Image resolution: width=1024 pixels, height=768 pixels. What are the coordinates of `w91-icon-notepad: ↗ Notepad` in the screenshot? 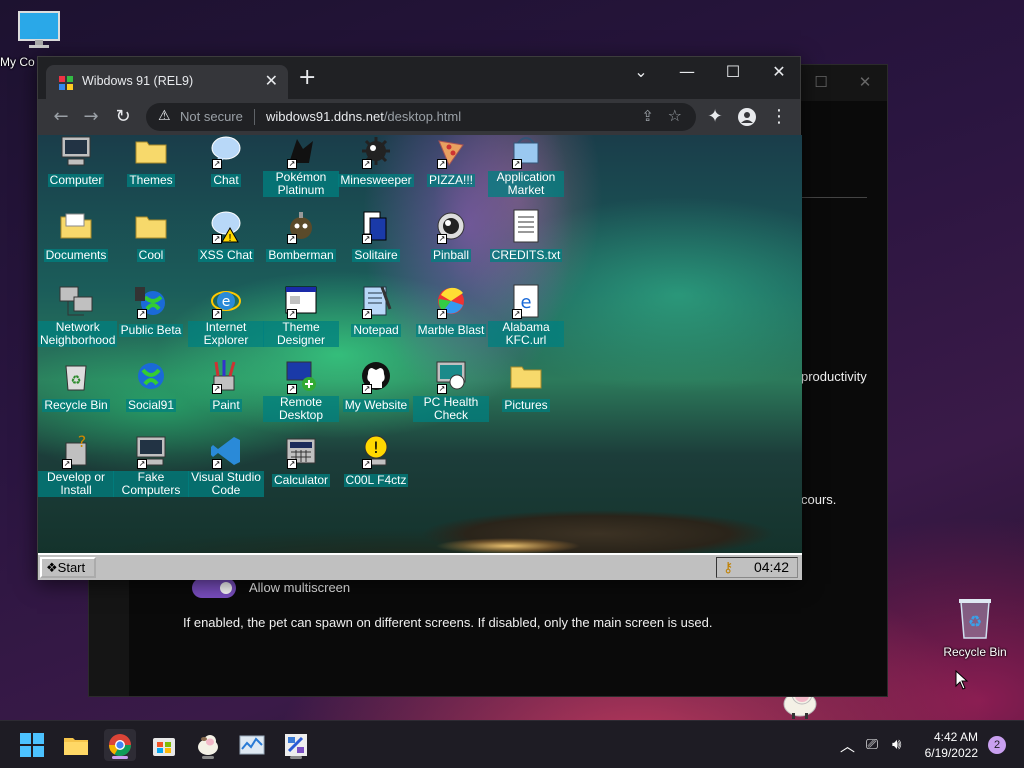 It's located at (376, 310).